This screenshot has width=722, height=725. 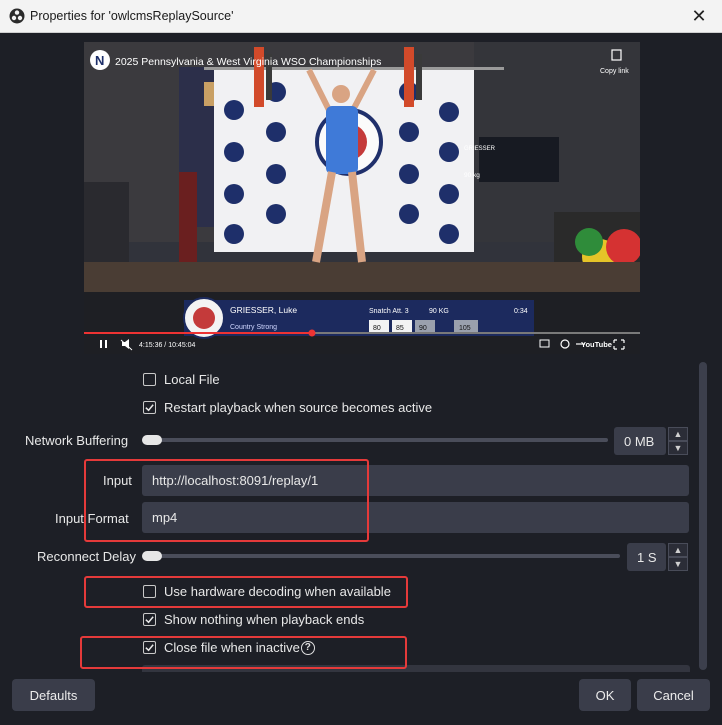 I want to click on scoreboard-name: GRIESSER, Luke, so click(x=263, y=310).